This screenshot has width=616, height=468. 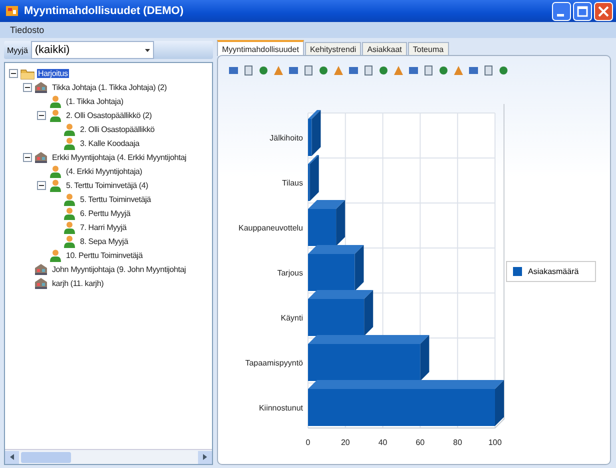 I want to click on axis-tick-label: 0, so click(x=308, y=442).